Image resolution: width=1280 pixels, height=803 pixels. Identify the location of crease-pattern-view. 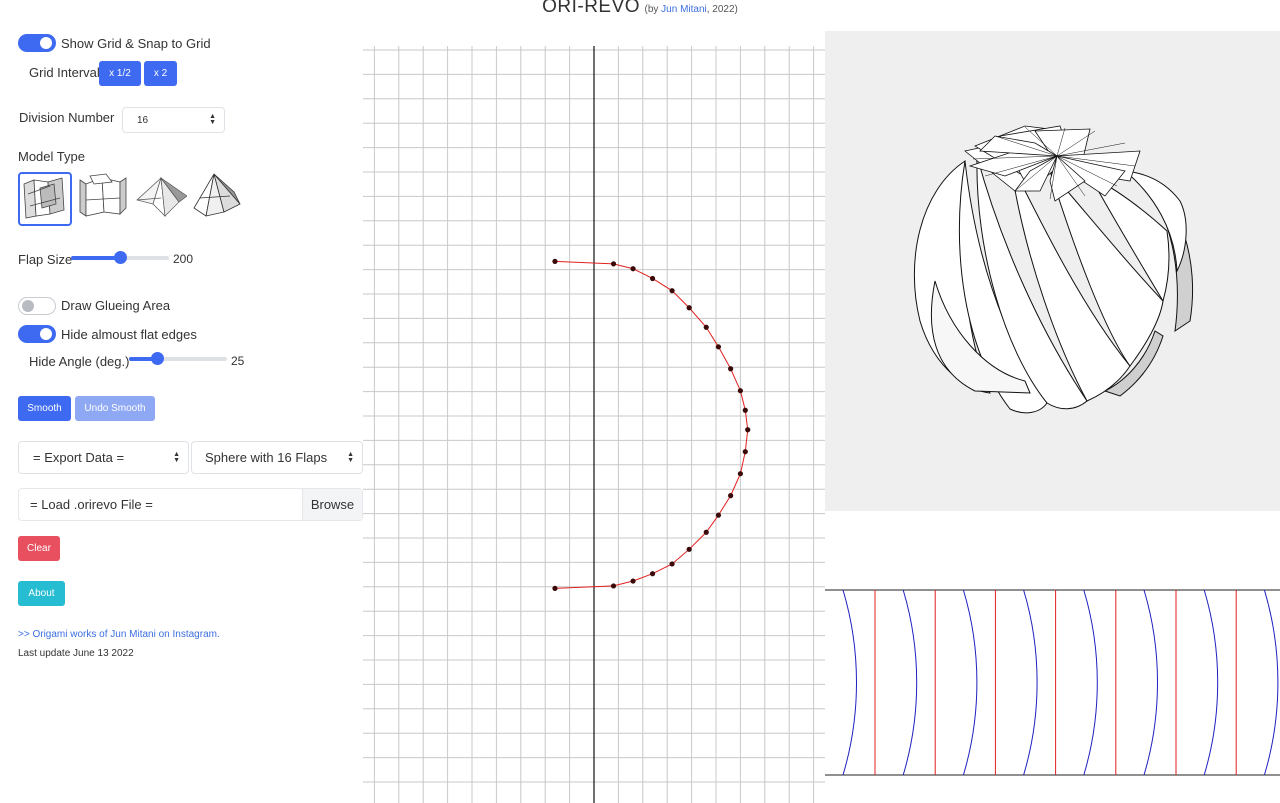
(1052, 683).